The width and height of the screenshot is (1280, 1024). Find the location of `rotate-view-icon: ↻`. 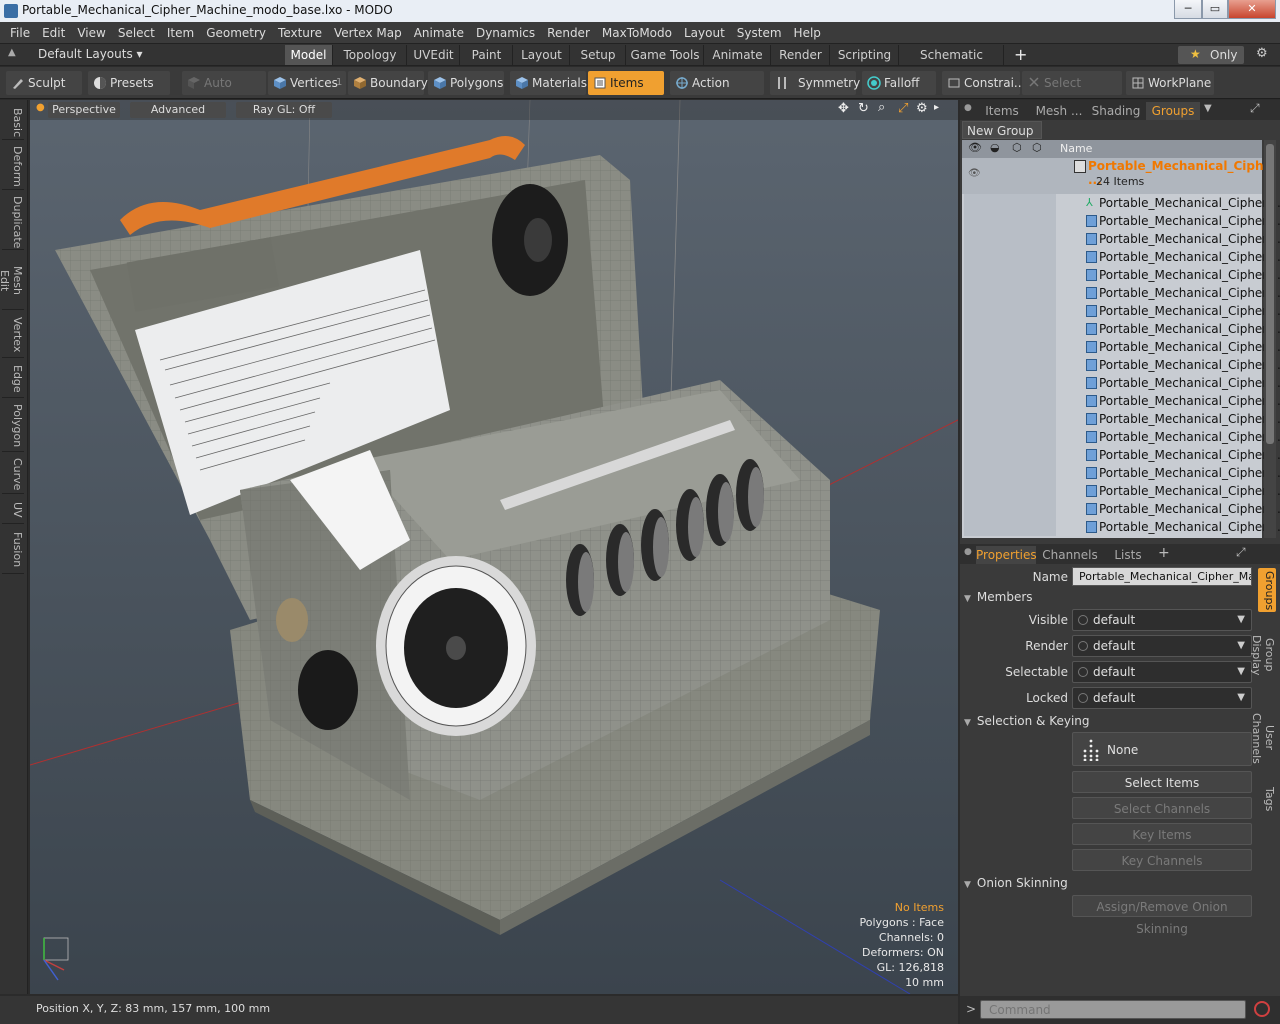

rotate-view-icon: ↻ is located at coordinates (863, 108).